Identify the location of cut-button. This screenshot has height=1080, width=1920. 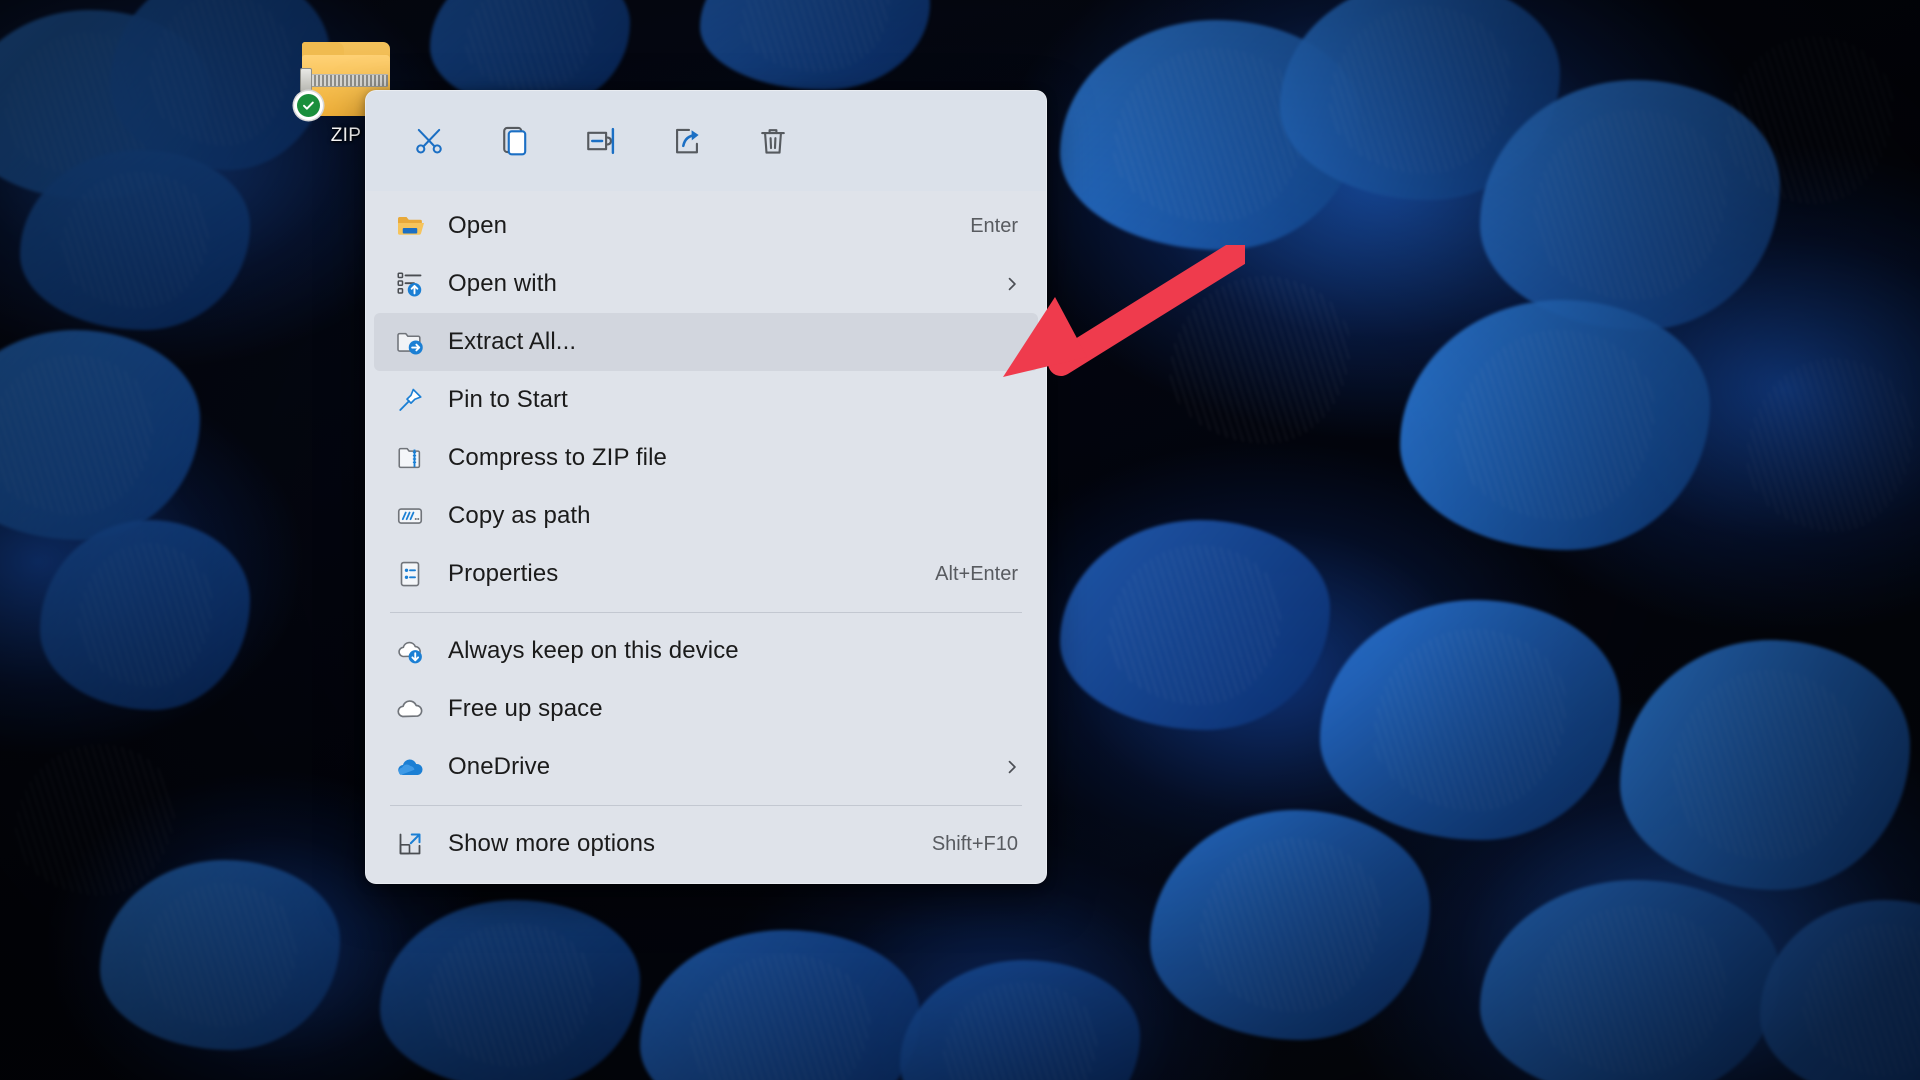
(429, 141).